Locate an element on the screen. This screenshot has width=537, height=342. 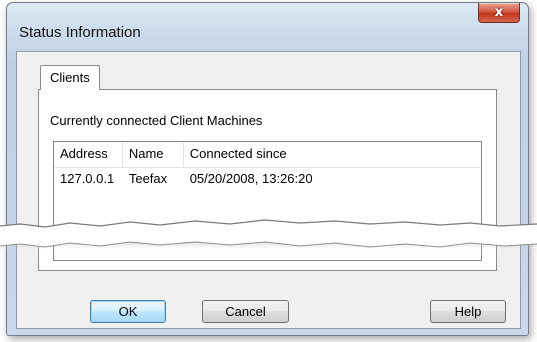
ok-button: OK is located at coordinates (128, 311).